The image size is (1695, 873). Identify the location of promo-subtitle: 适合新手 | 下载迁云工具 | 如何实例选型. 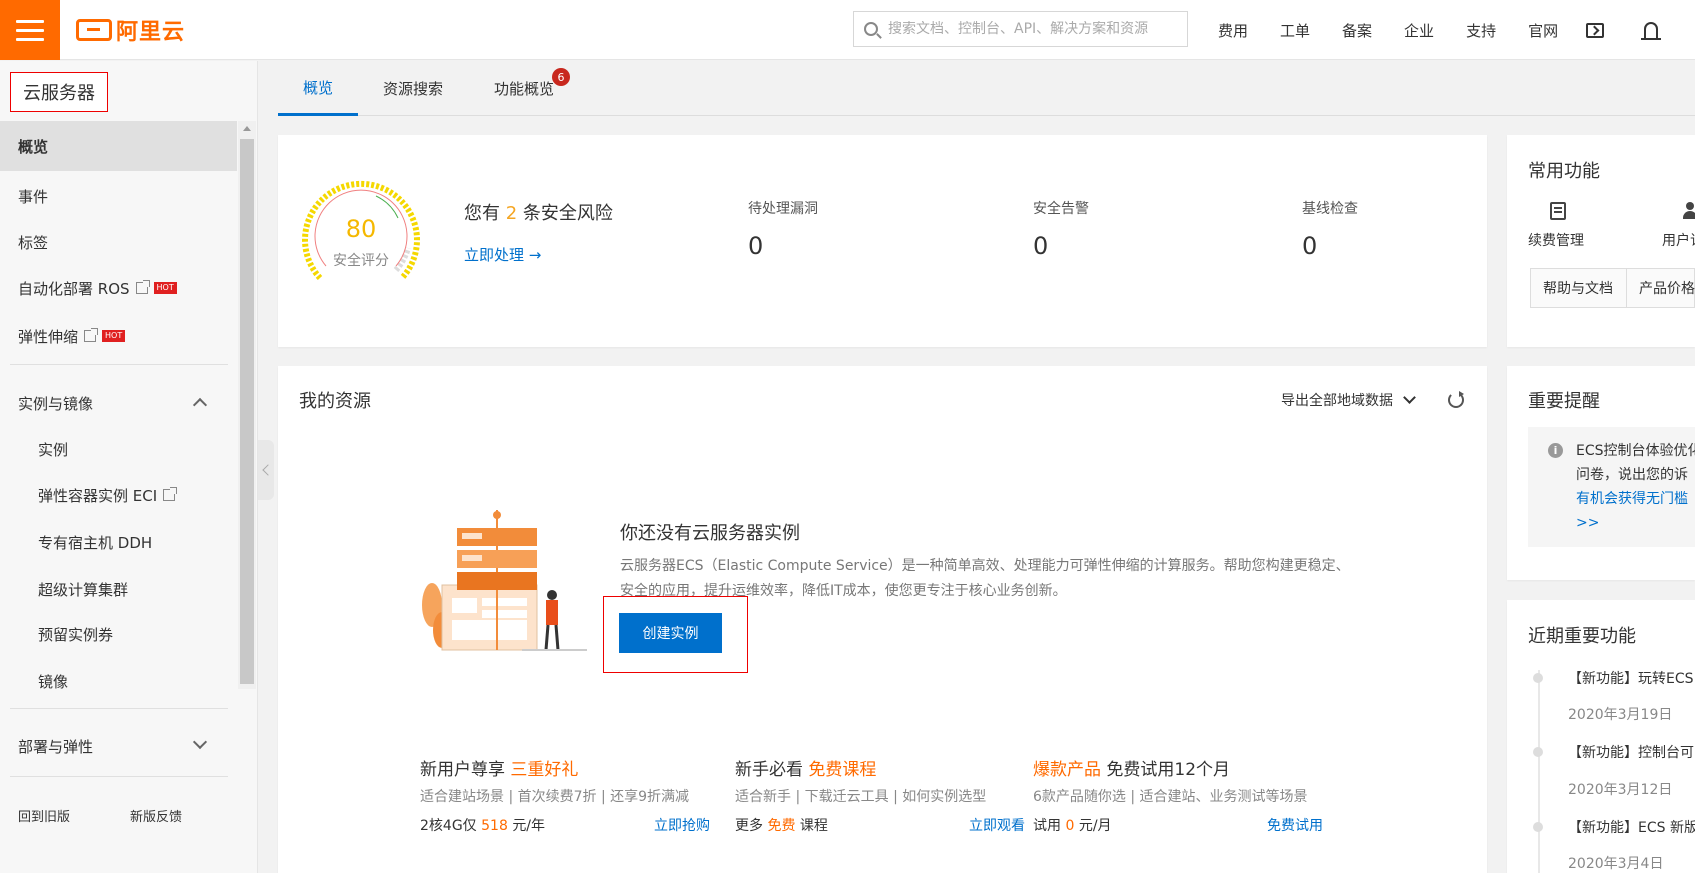
(861, 797).